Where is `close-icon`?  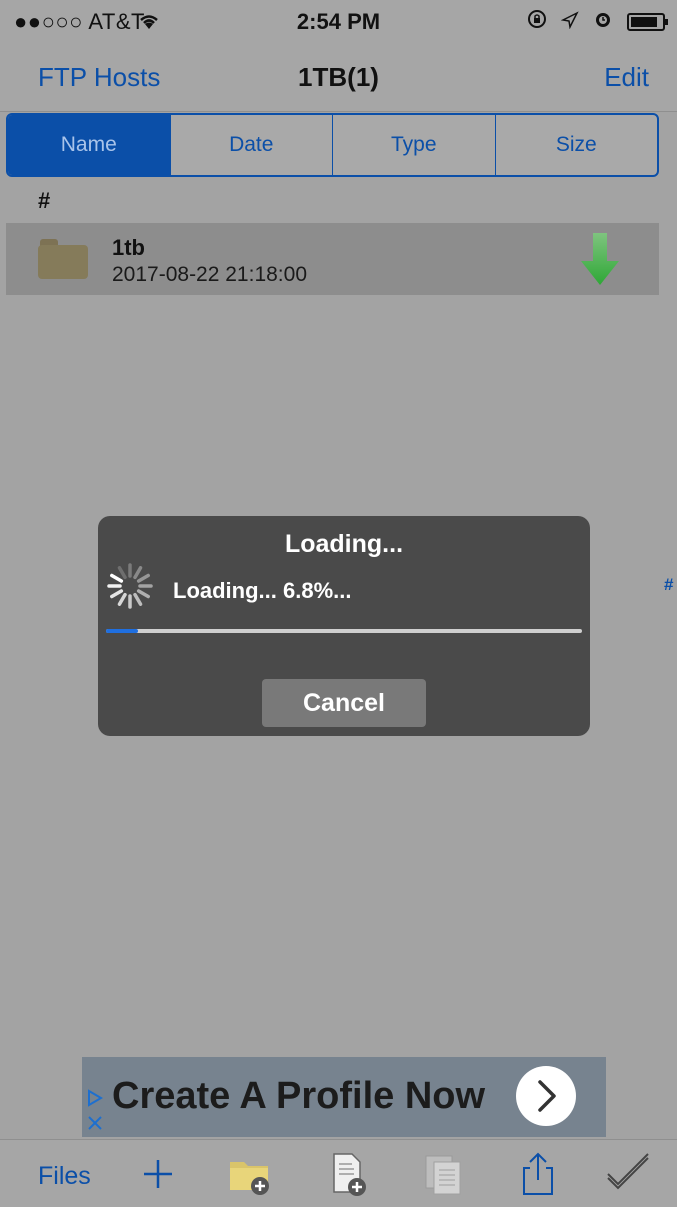
close-icon is located at coordinates (95, 1123).